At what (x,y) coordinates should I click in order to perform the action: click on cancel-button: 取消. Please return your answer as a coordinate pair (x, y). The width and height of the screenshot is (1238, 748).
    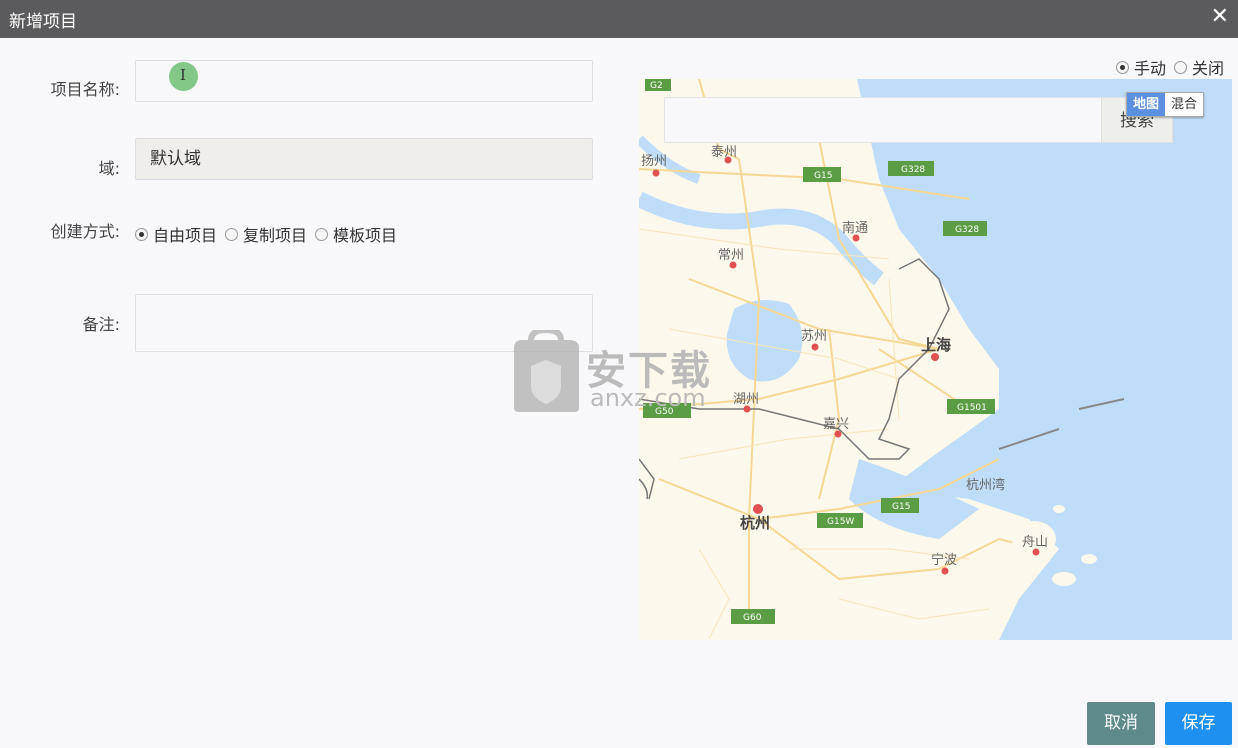
    Looking at the image, I should click on (1121, 723).